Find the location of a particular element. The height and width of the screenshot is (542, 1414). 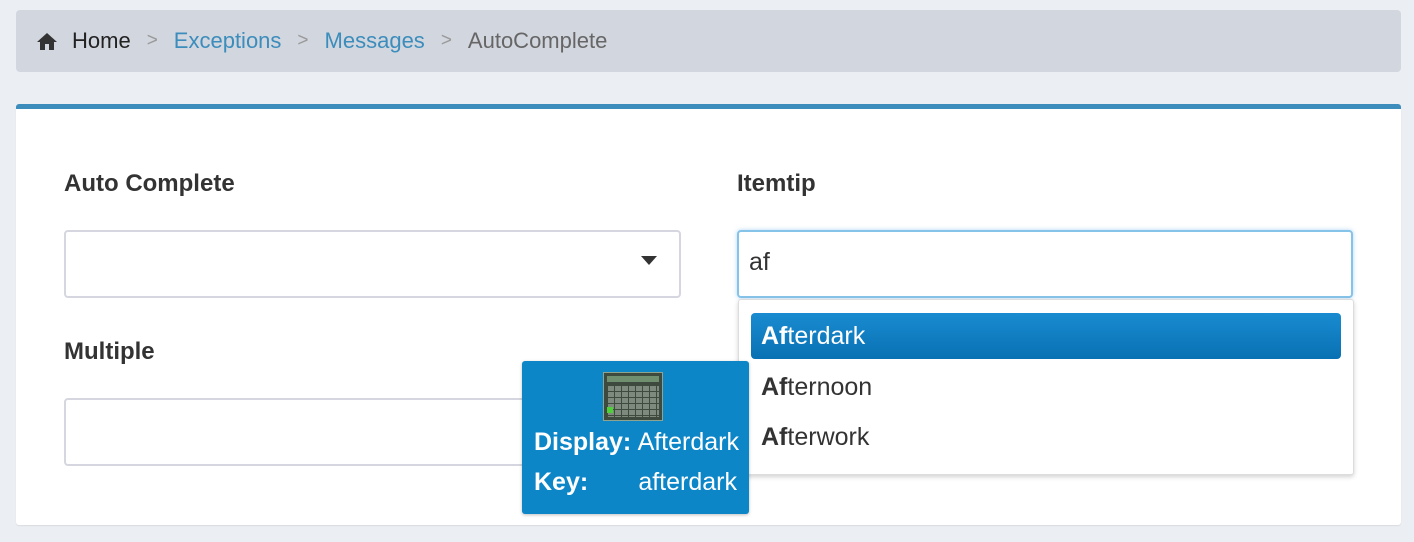

suggestion-rest: ternoon is located at coordinates (830, 386).